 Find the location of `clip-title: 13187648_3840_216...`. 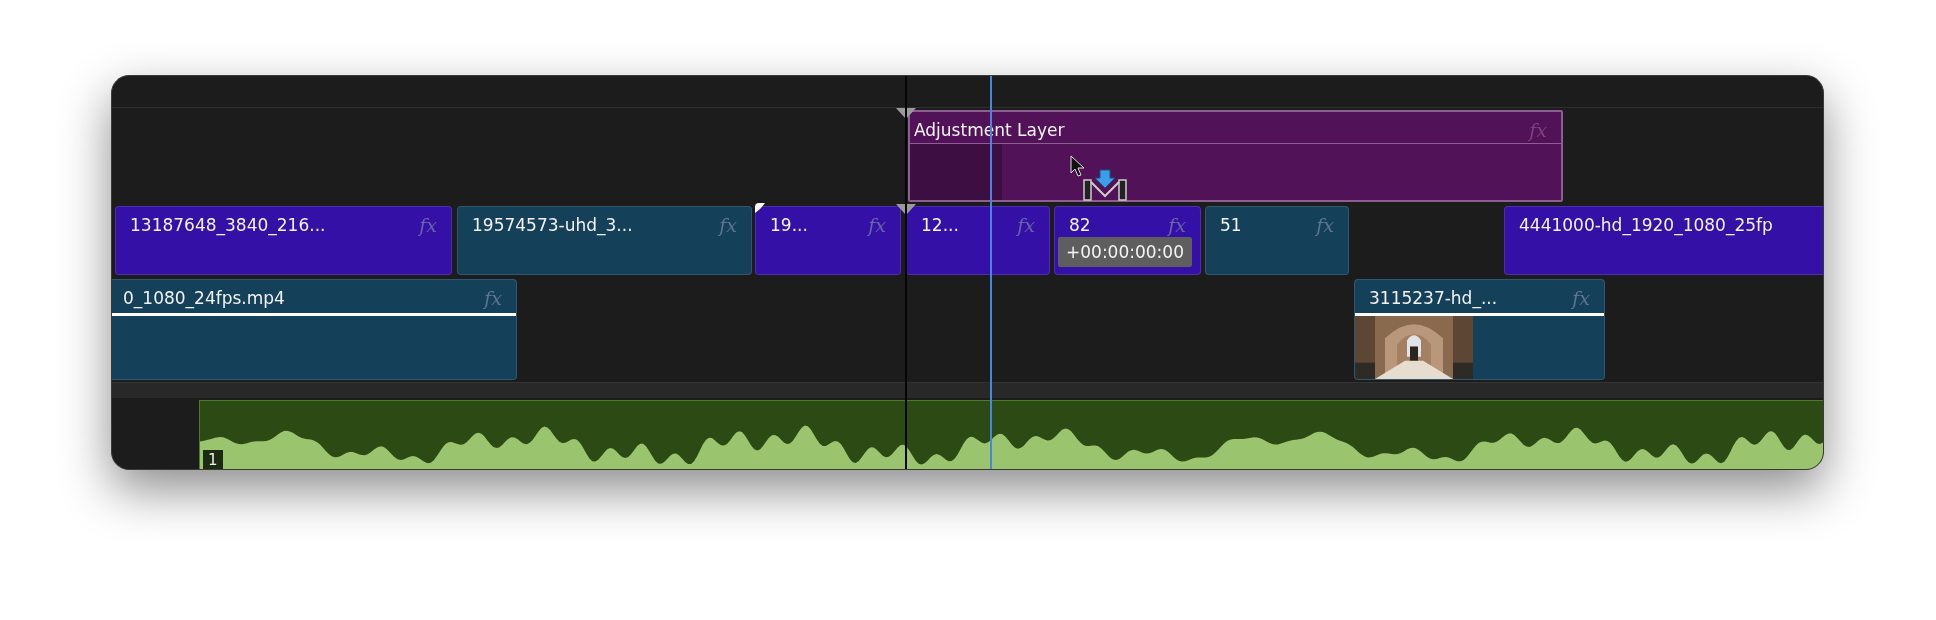

clip-title: 13187648_3840_216... is located at coordinates (228, 225).